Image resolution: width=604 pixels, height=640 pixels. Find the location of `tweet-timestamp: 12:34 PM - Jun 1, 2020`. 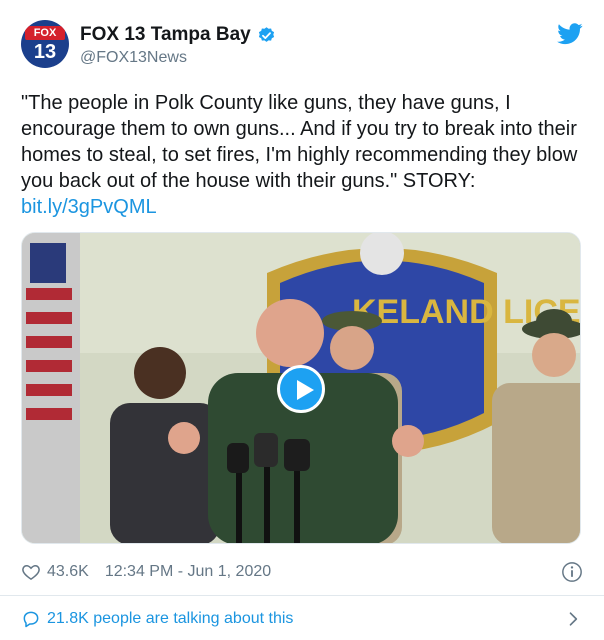

tweet-timestamp: 12:34 PM - Jun 1, 2020 is located at coordinates (188, 572).